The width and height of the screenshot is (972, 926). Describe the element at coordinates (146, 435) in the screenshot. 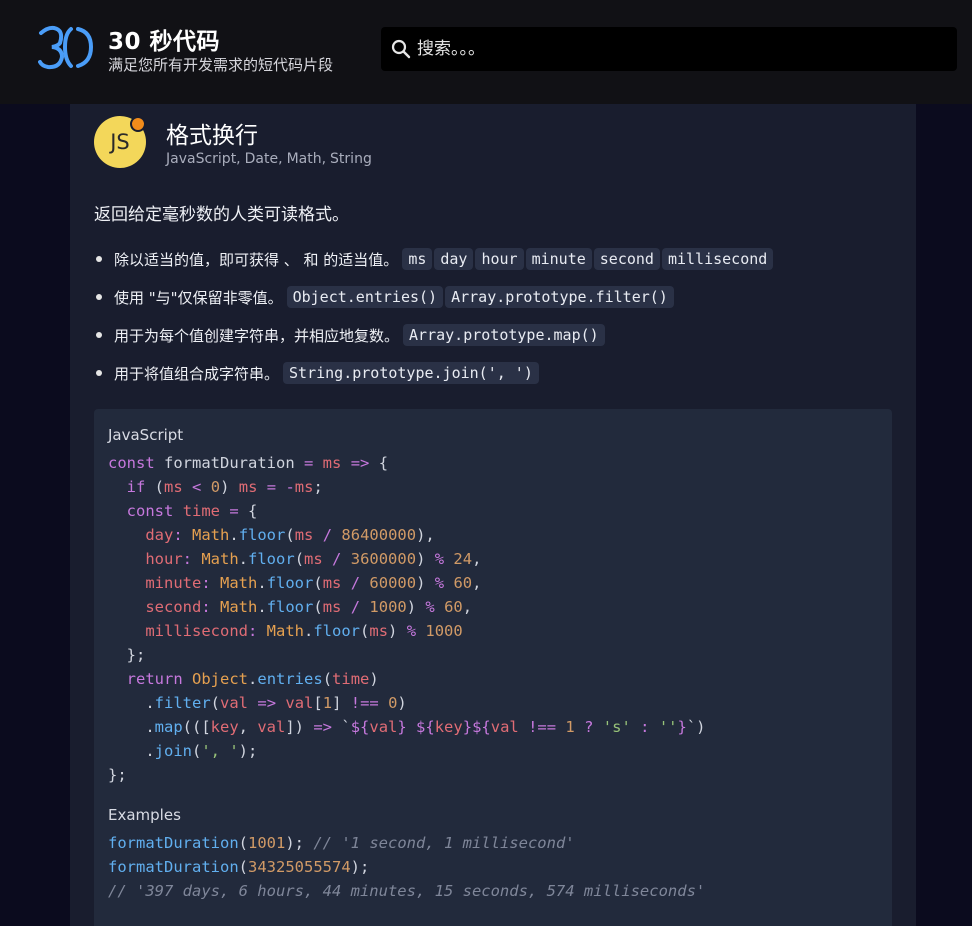

I see `code-language-label: JavaScript` at that location.